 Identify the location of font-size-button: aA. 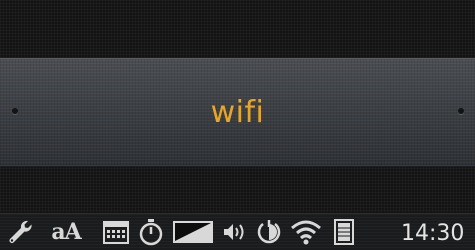
(66, 232).